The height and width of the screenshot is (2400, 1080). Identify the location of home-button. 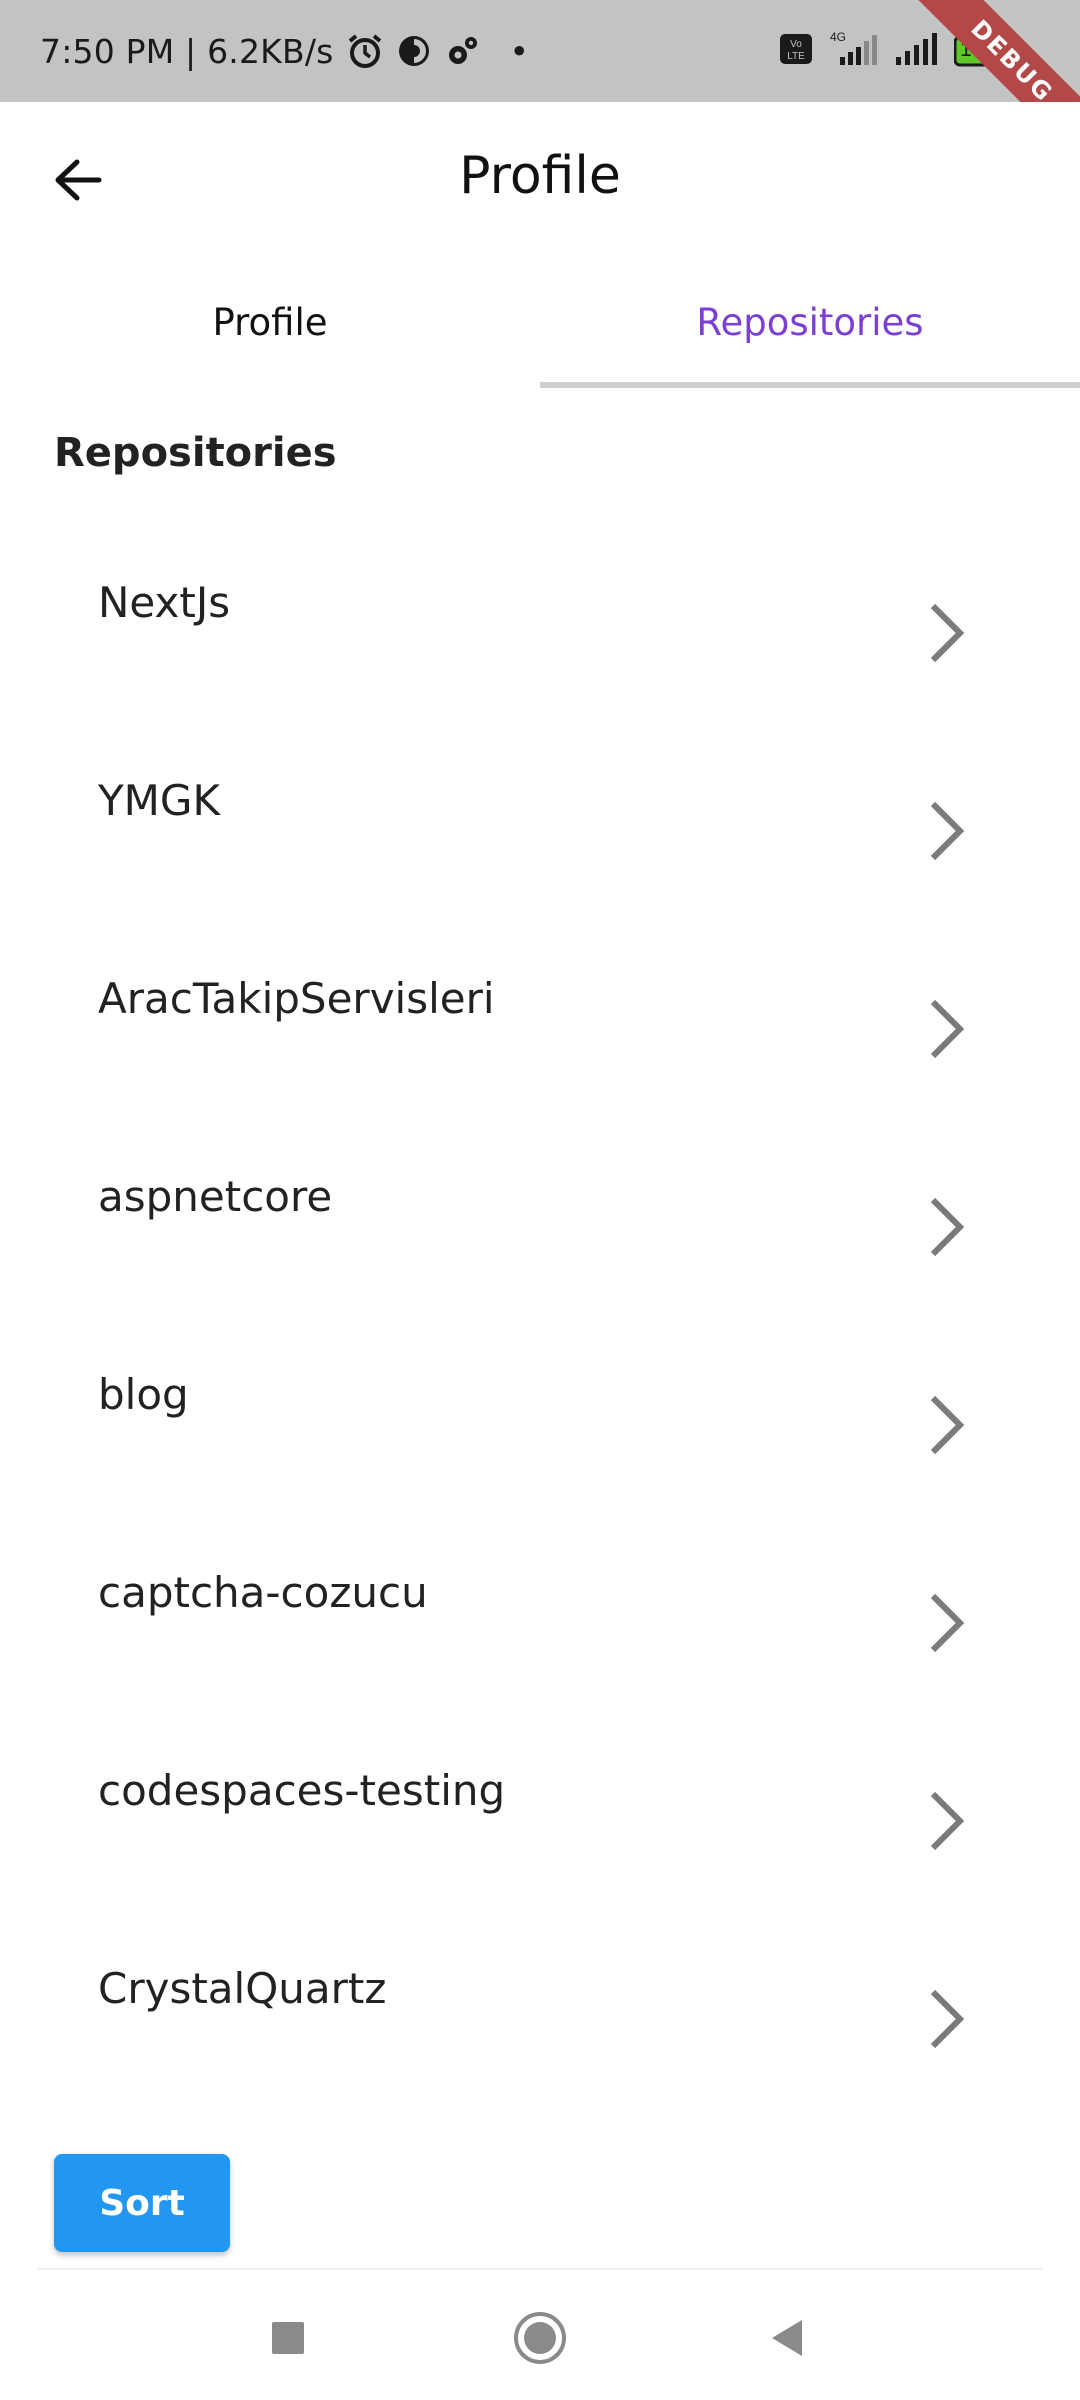
(540, 2338).